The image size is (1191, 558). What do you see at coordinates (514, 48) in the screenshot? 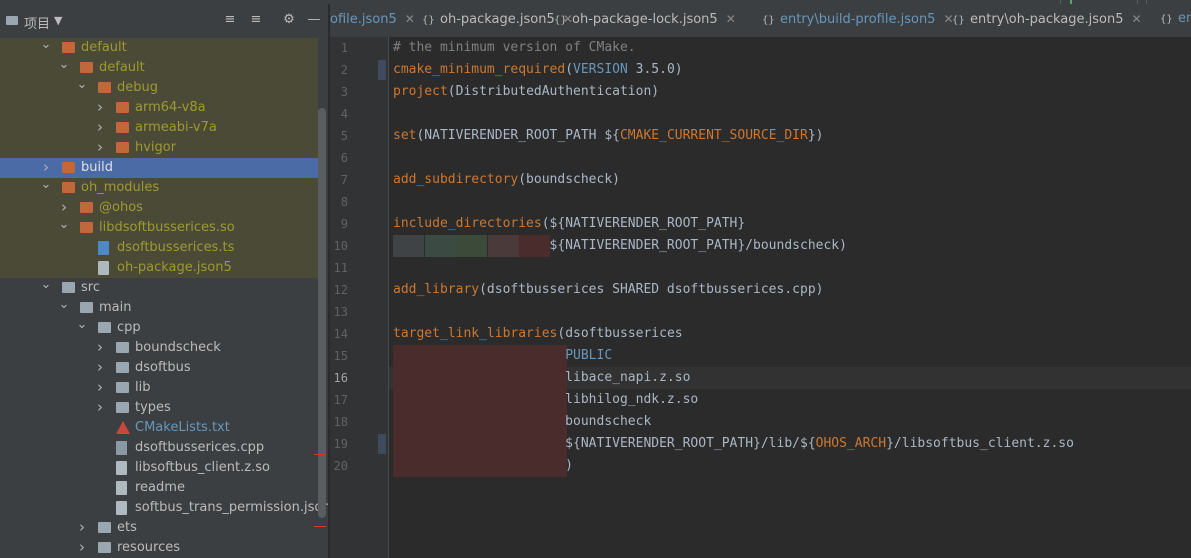
I see `code-line: # the minimum version of CMake.` at bounding box center [514, 48].